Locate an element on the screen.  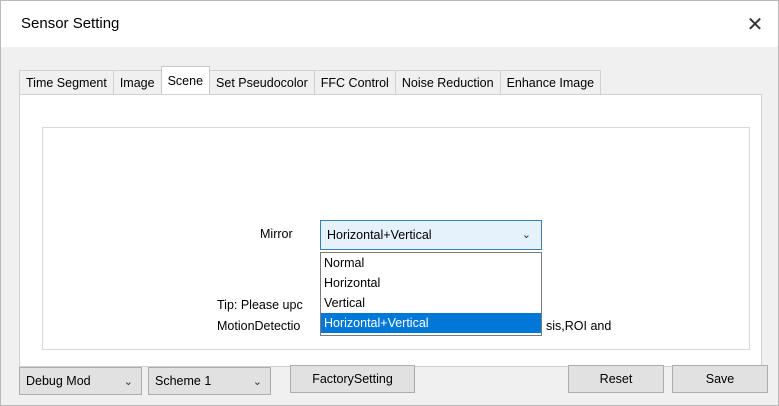
title-bar: Sensor Setting ✕ is located at coordinates (389, 24).